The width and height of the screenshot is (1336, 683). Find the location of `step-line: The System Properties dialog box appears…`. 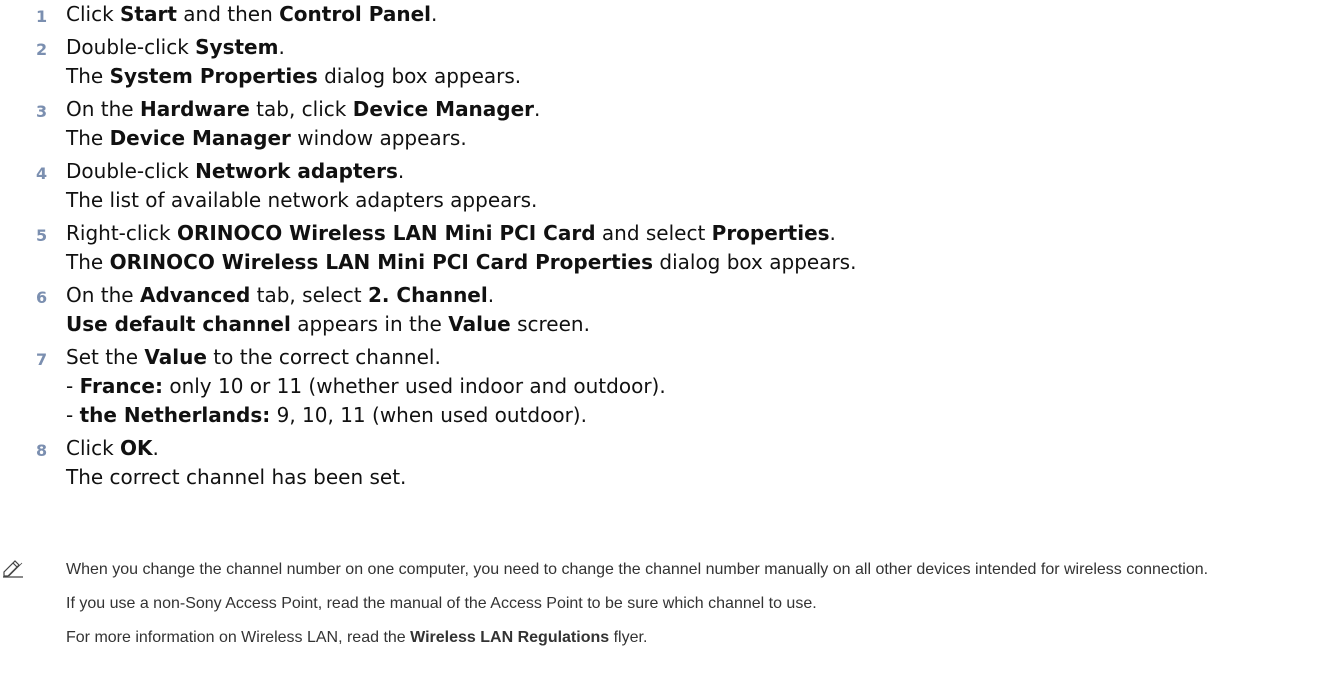

step-line: The System Properties dialog box appears… is located at coordinates (696, 76).